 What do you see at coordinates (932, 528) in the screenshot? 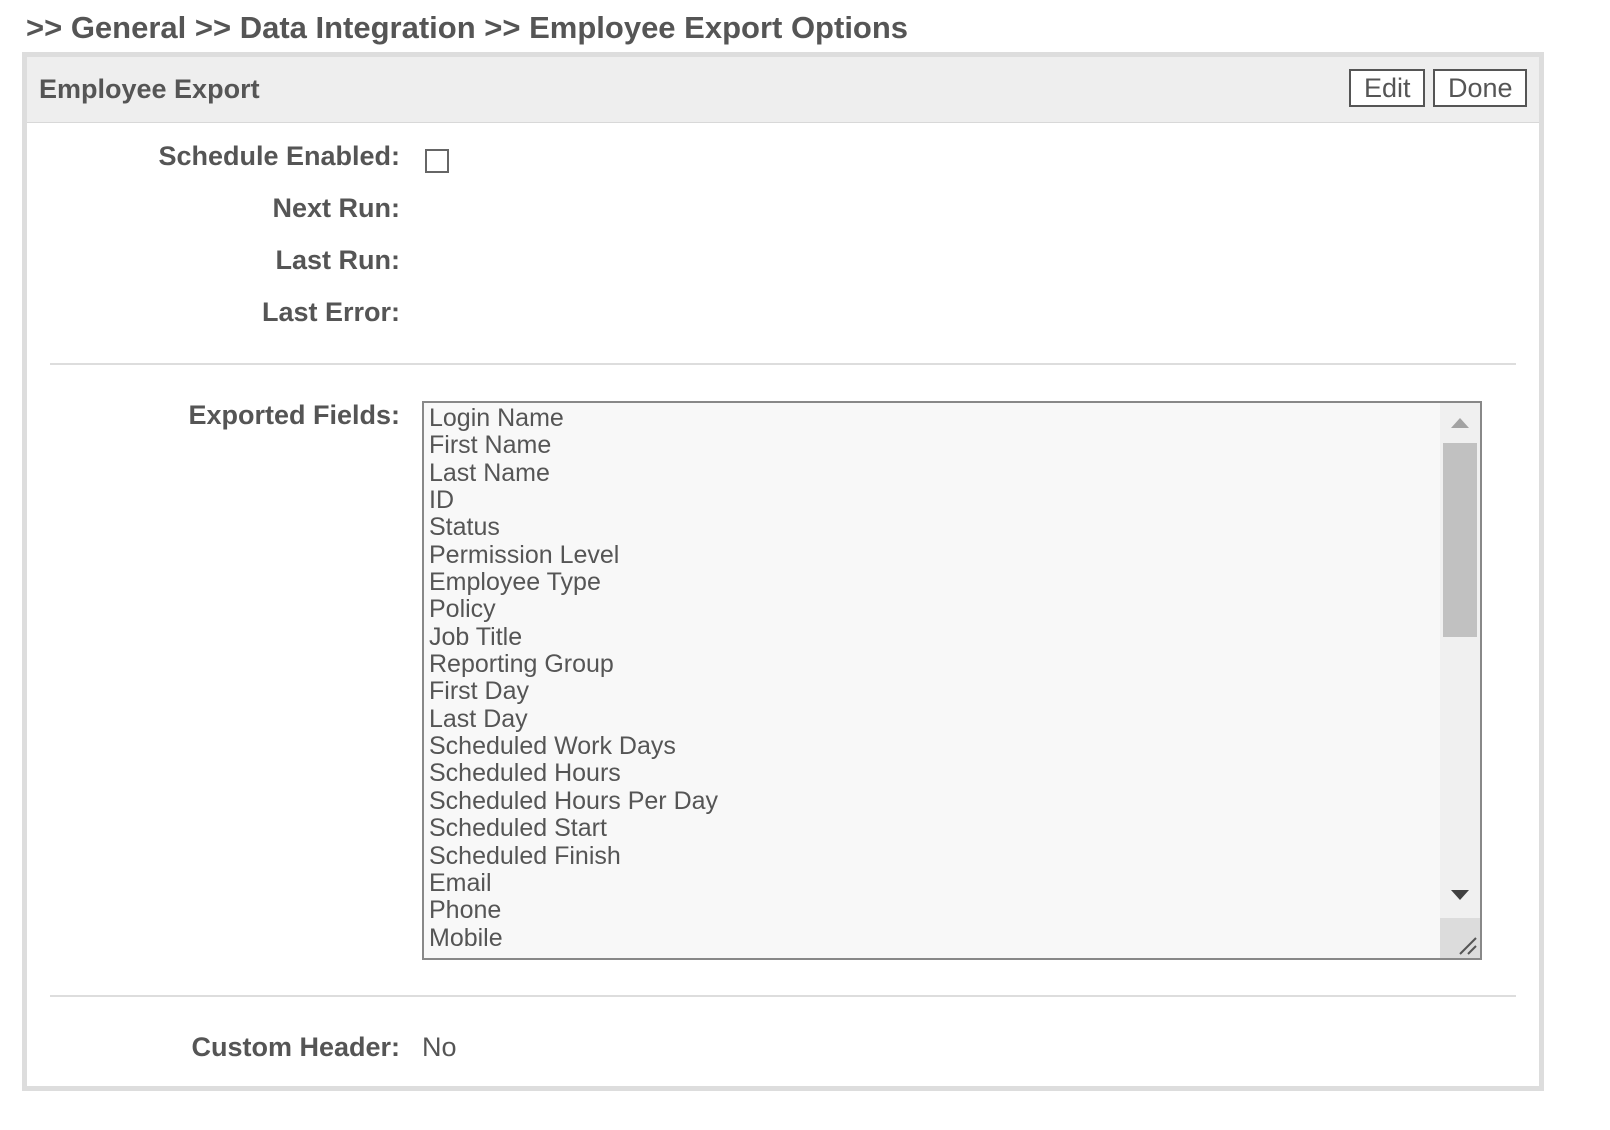
I see `list-item: Status` at bounding box center [932, 528].